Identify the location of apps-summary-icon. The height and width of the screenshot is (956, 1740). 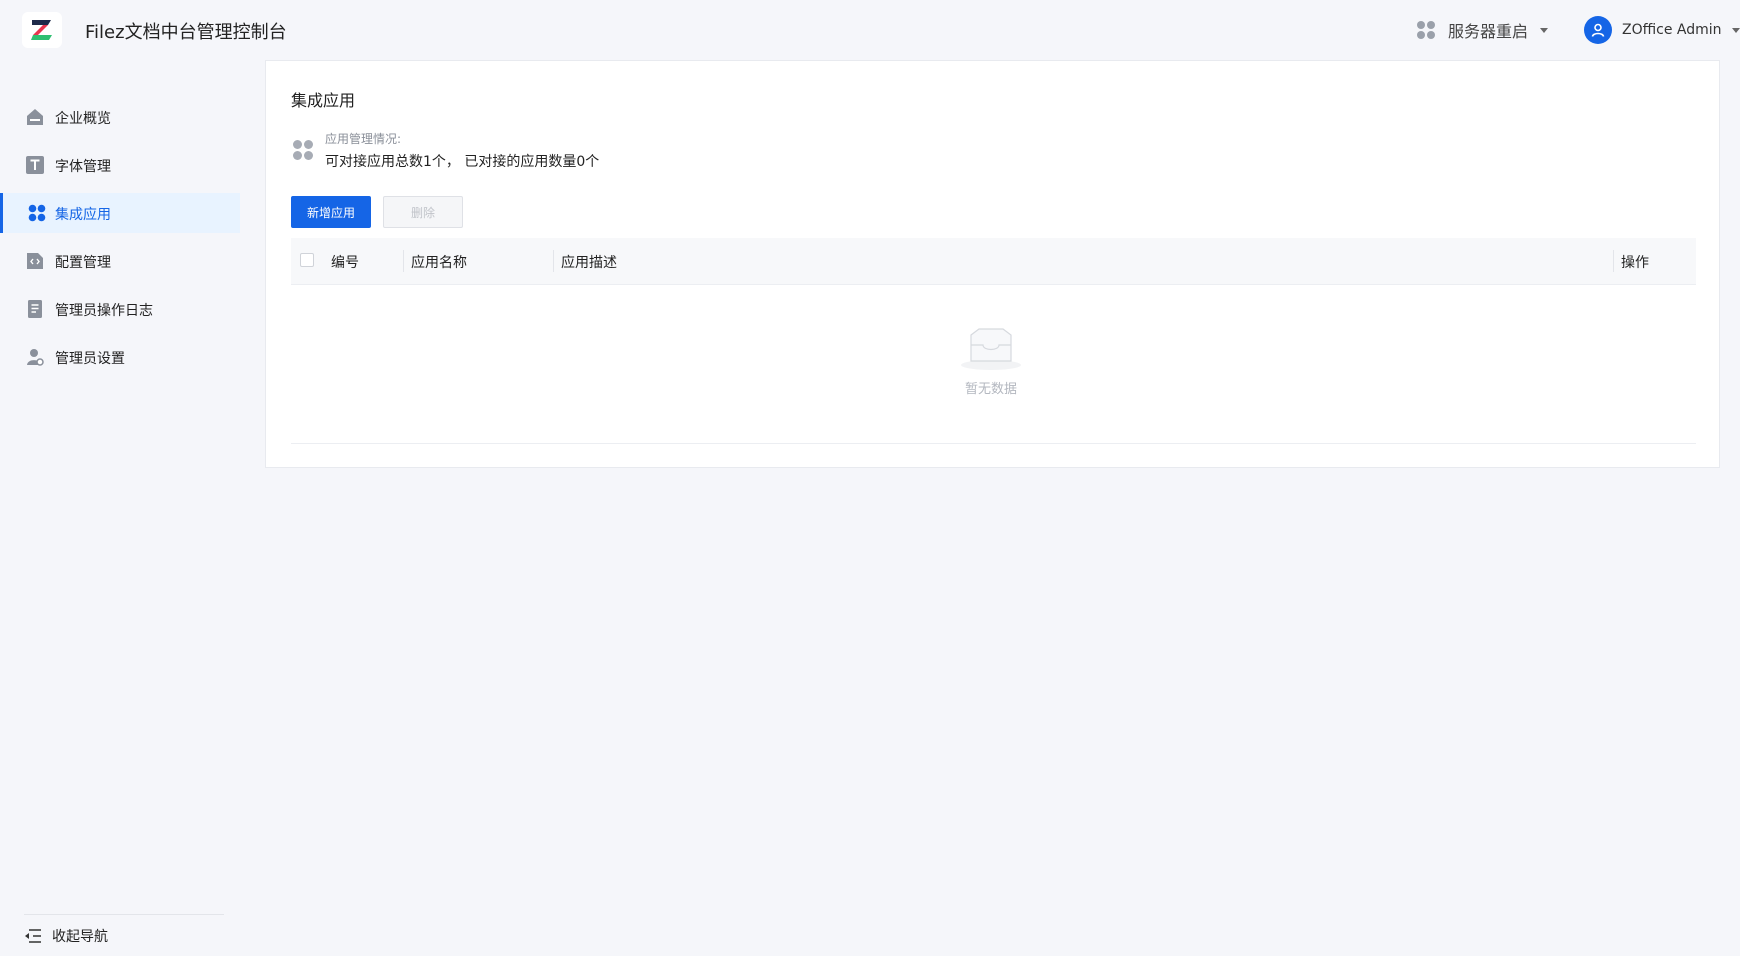
(303, 150).